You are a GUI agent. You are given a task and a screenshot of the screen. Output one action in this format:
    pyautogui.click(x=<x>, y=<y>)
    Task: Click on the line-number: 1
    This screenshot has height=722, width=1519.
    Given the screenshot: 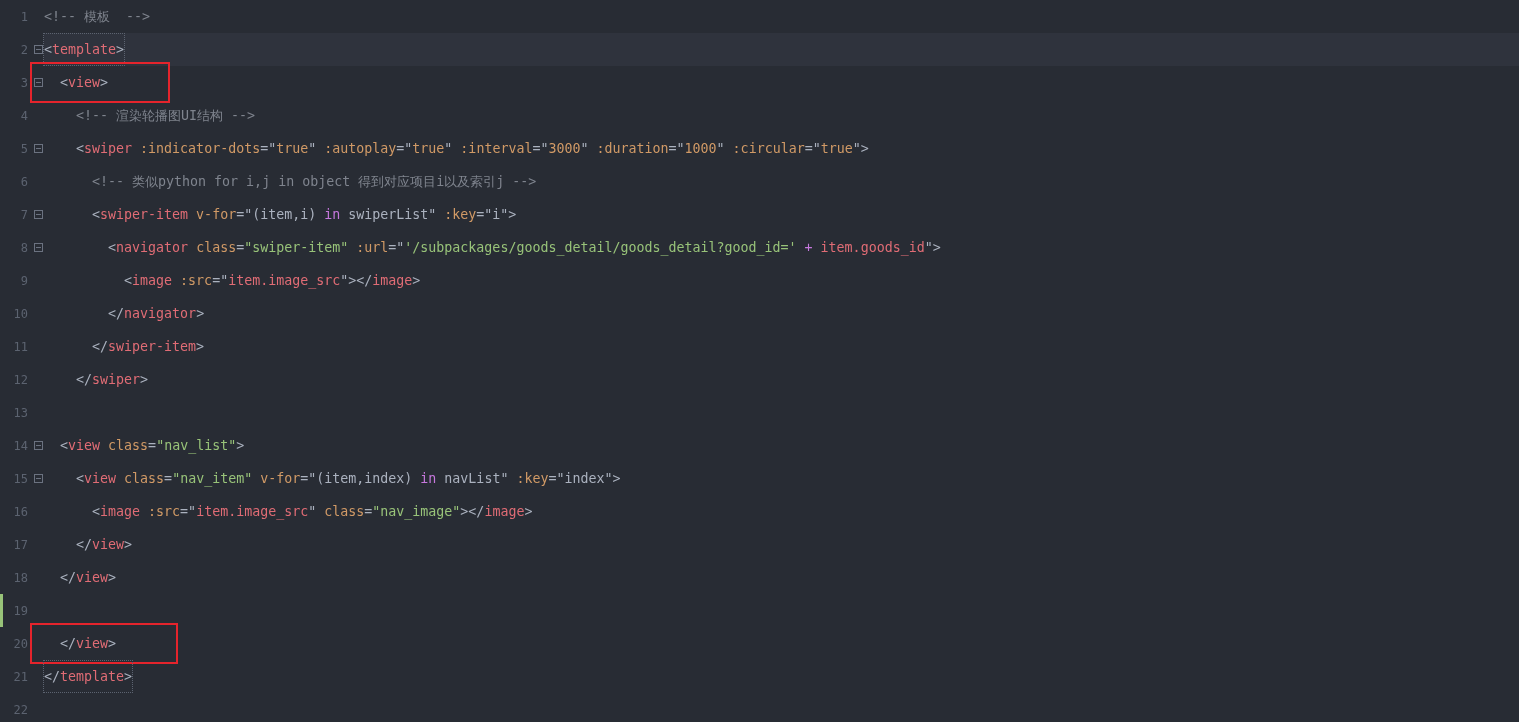 What is the action you would take?
    pyautogui.click(x=23, y=17)
    